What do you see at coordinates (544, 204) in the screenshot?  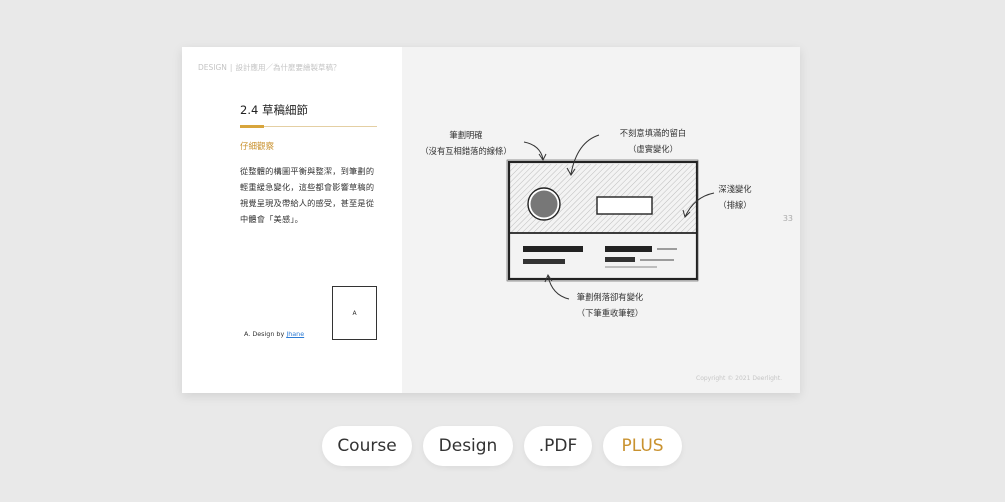 I see `sketch-circle-fill` at bounding box center [544, 204].